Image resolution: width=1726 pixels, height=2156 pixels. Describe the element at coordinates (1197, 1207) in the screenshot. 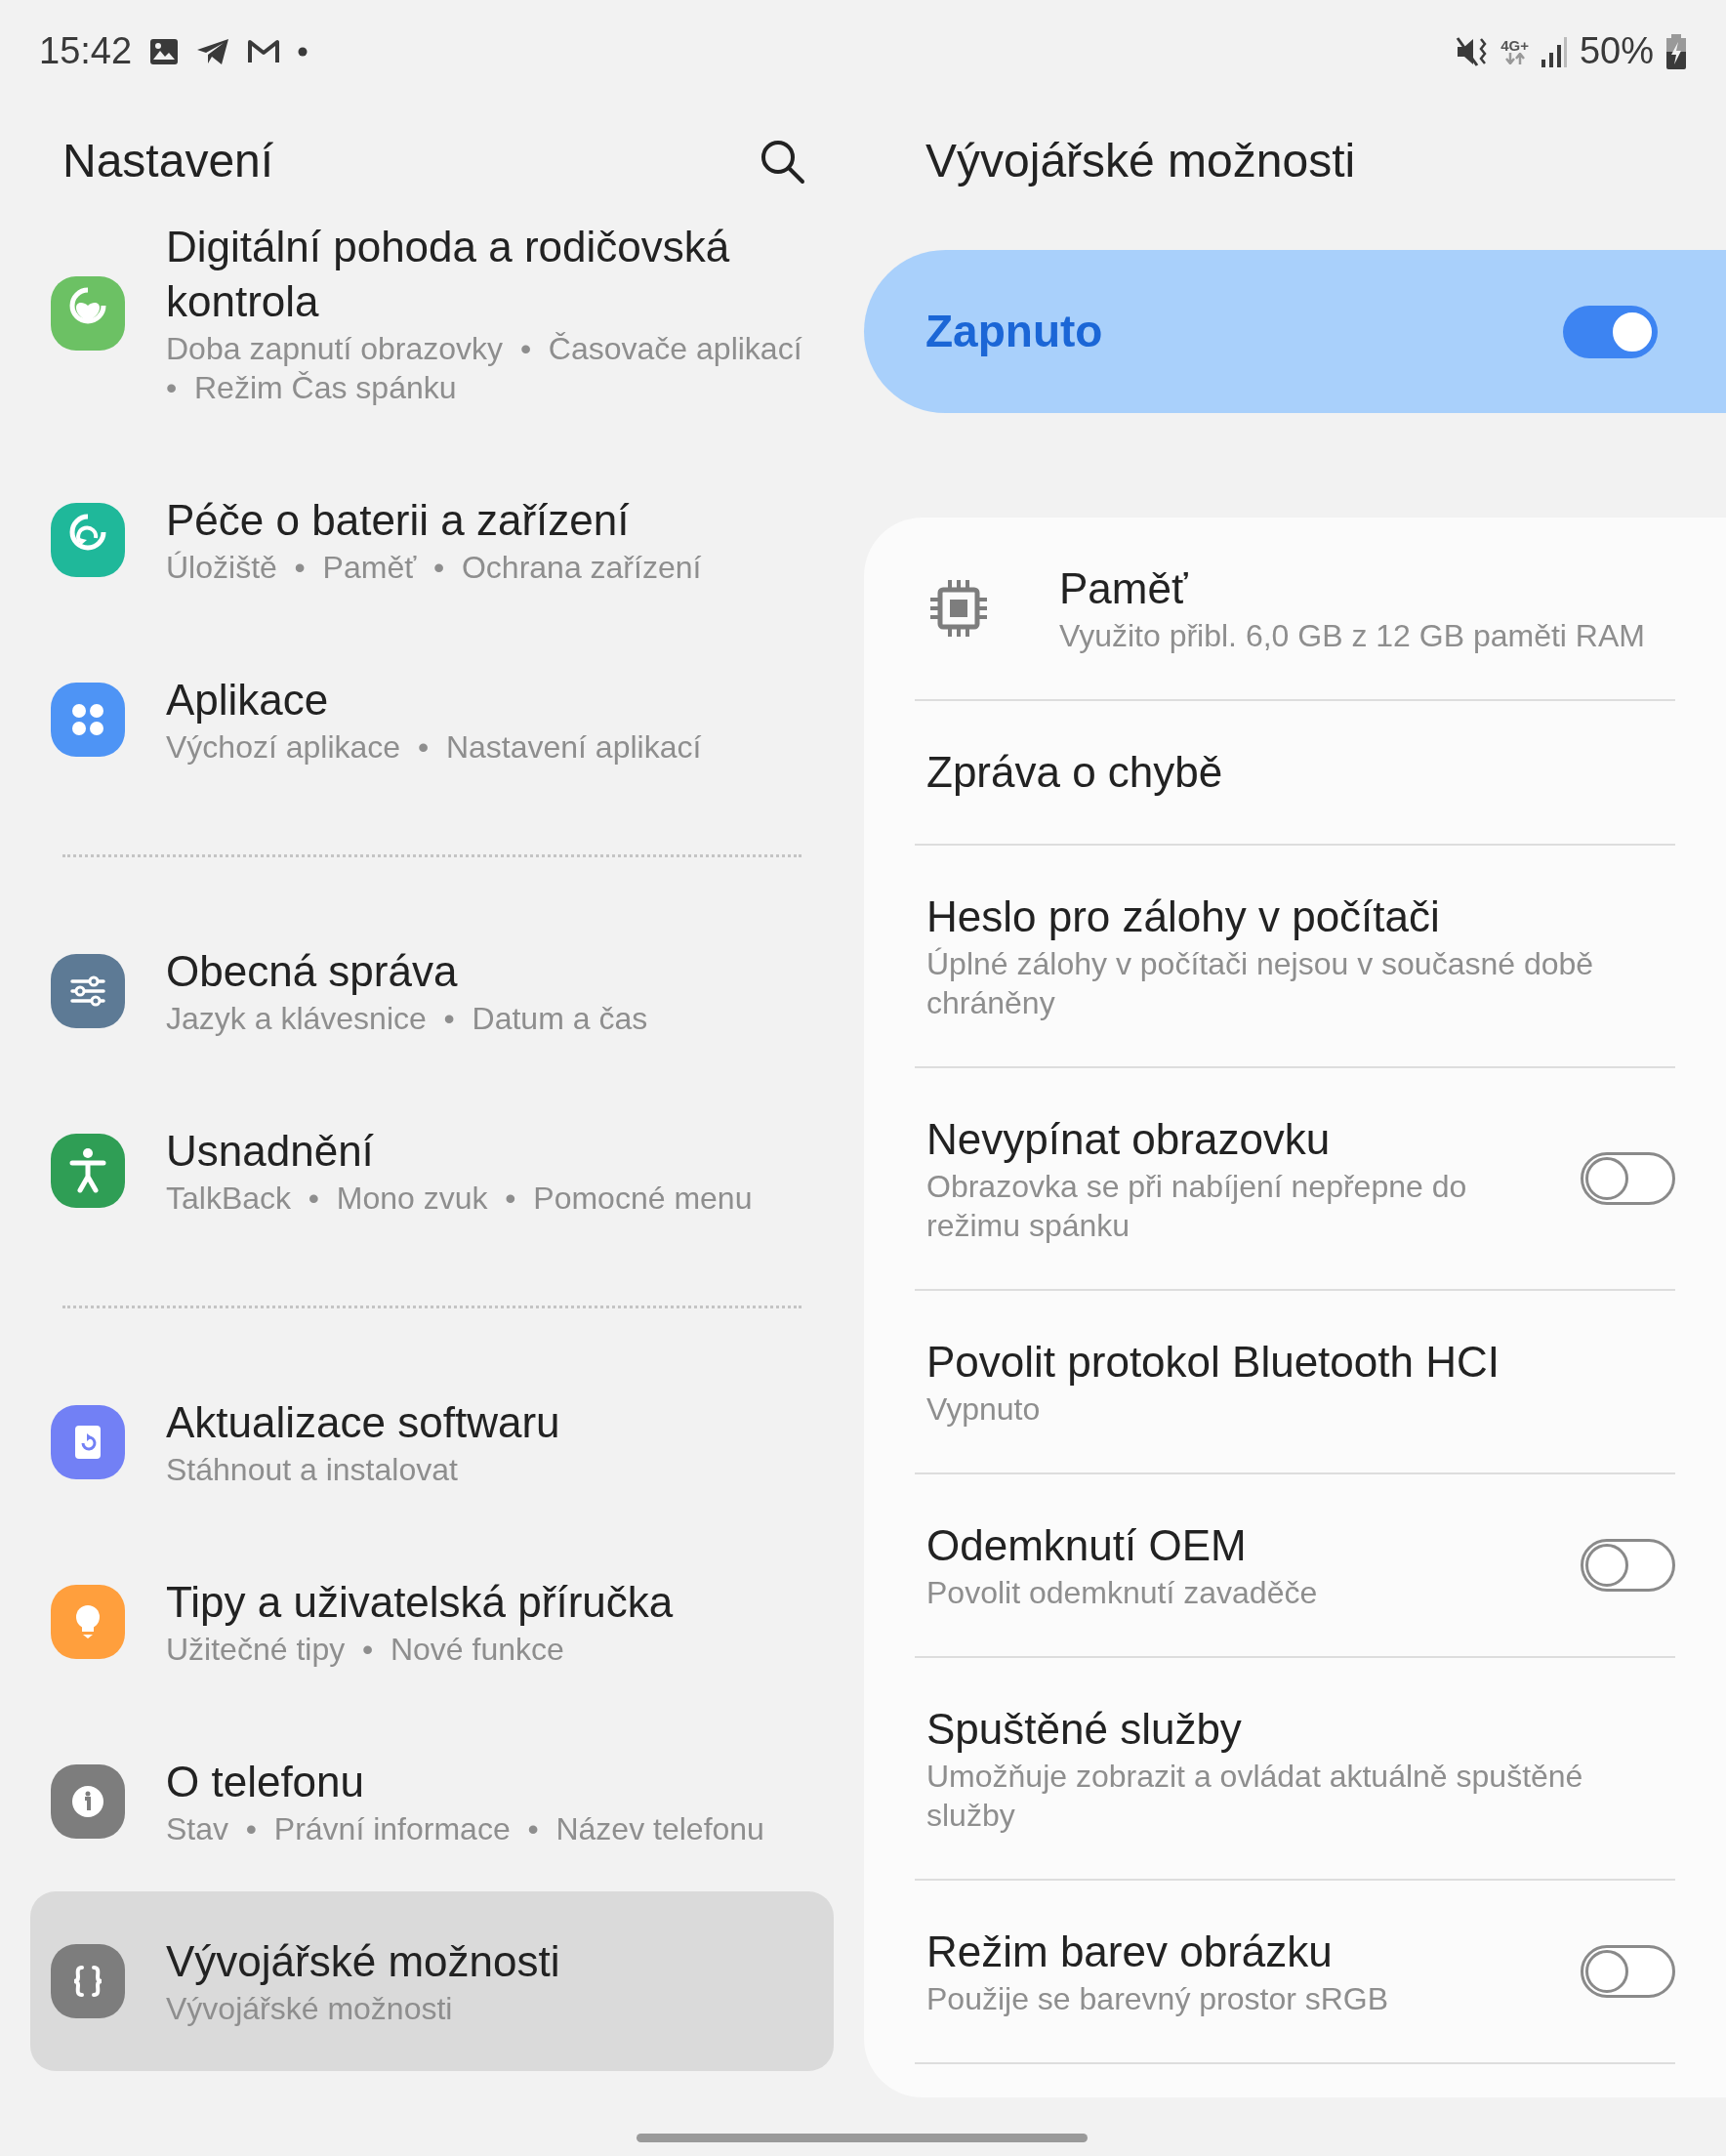

I see `option-subtitle: Obrazovka se při nabíjení nepřepne do režimu spánku` at that location.